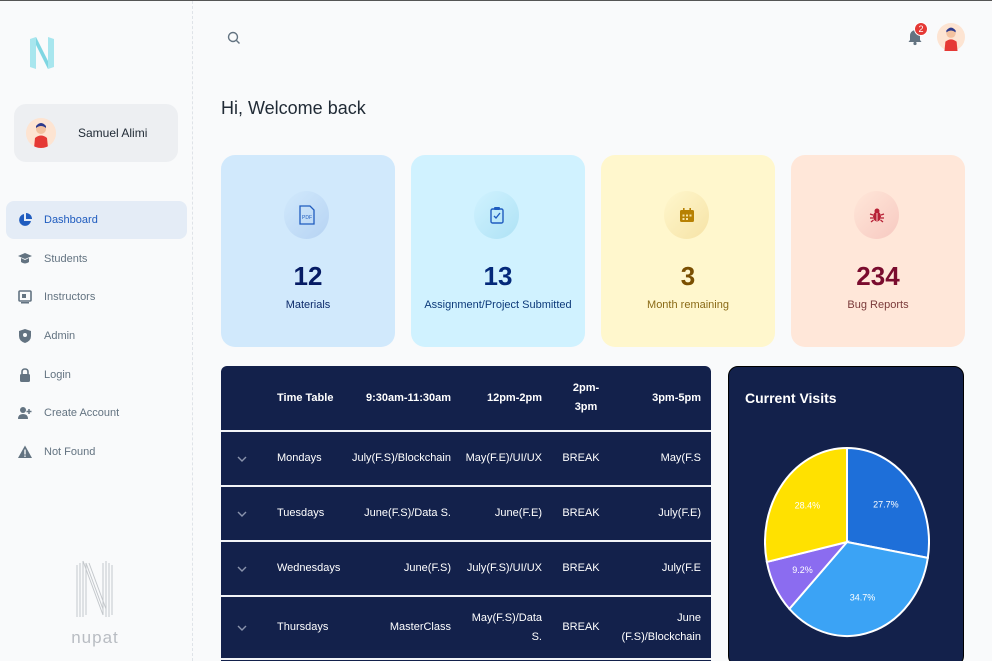  I want to click on lock-icon, so click(25, 374).